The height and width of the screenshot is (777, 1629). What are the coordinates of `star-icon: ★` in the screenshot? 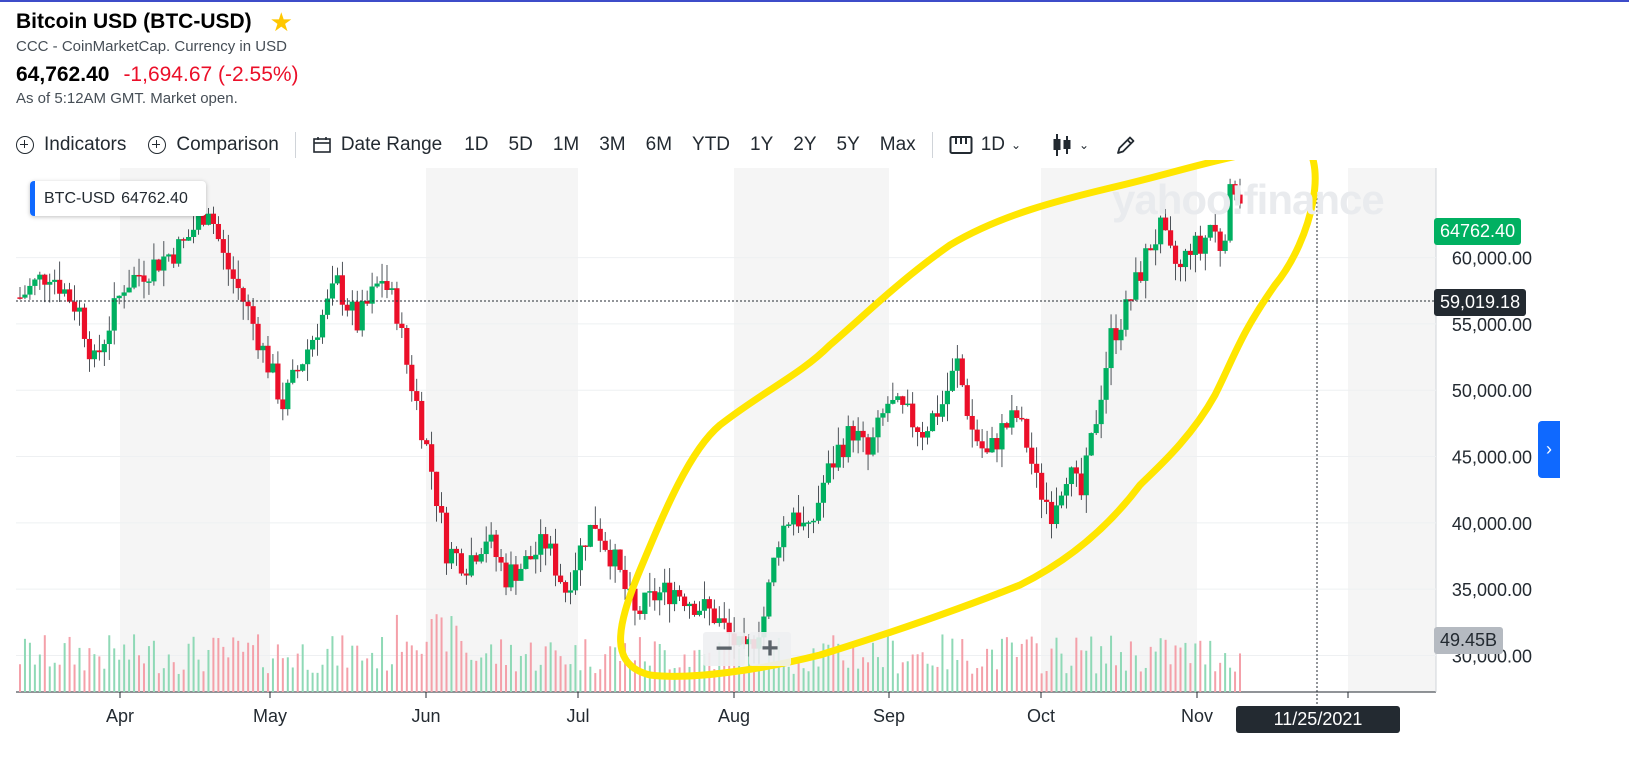 It's located at (281, 22).